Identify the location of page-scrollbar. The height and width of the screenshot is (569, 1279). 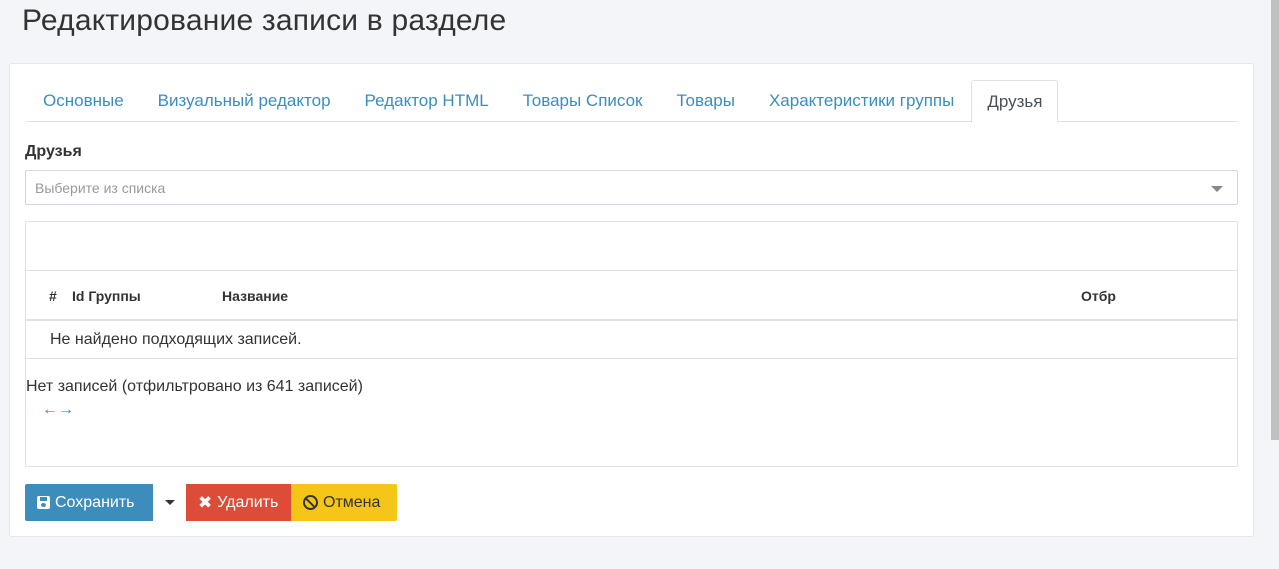
(1275, 220).